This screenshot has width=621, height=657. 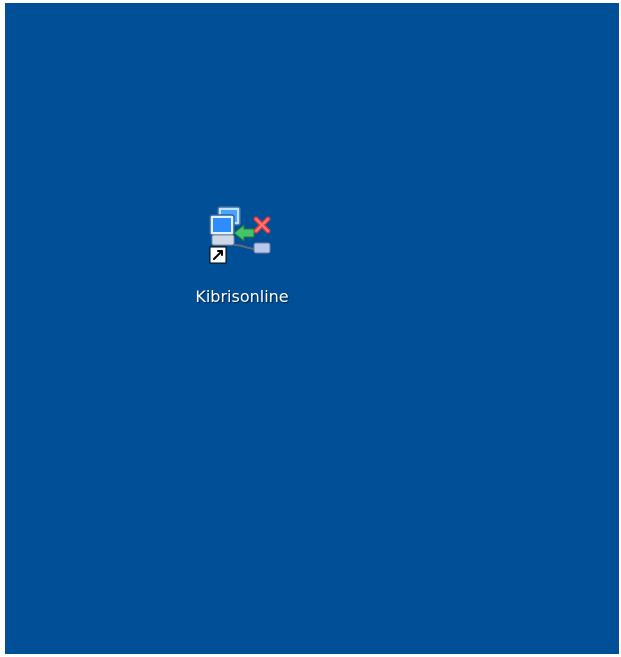 I want to click on desktop-shortcut-label: Kibrisonline, so click(x=242, y=297).